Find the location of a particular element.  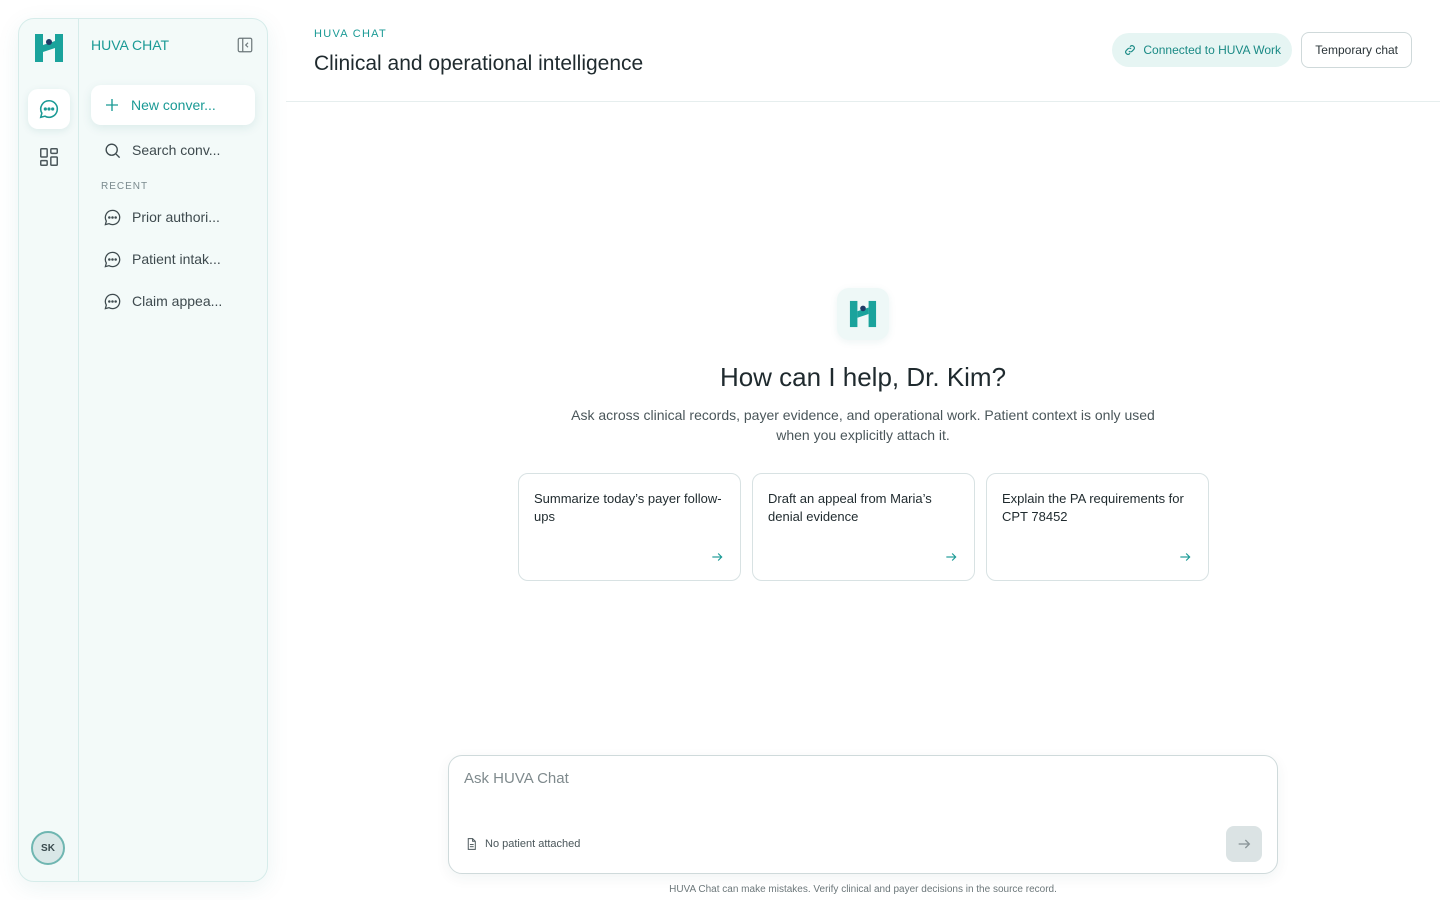

icon-rail: SK is located at coordinates (49, 450).